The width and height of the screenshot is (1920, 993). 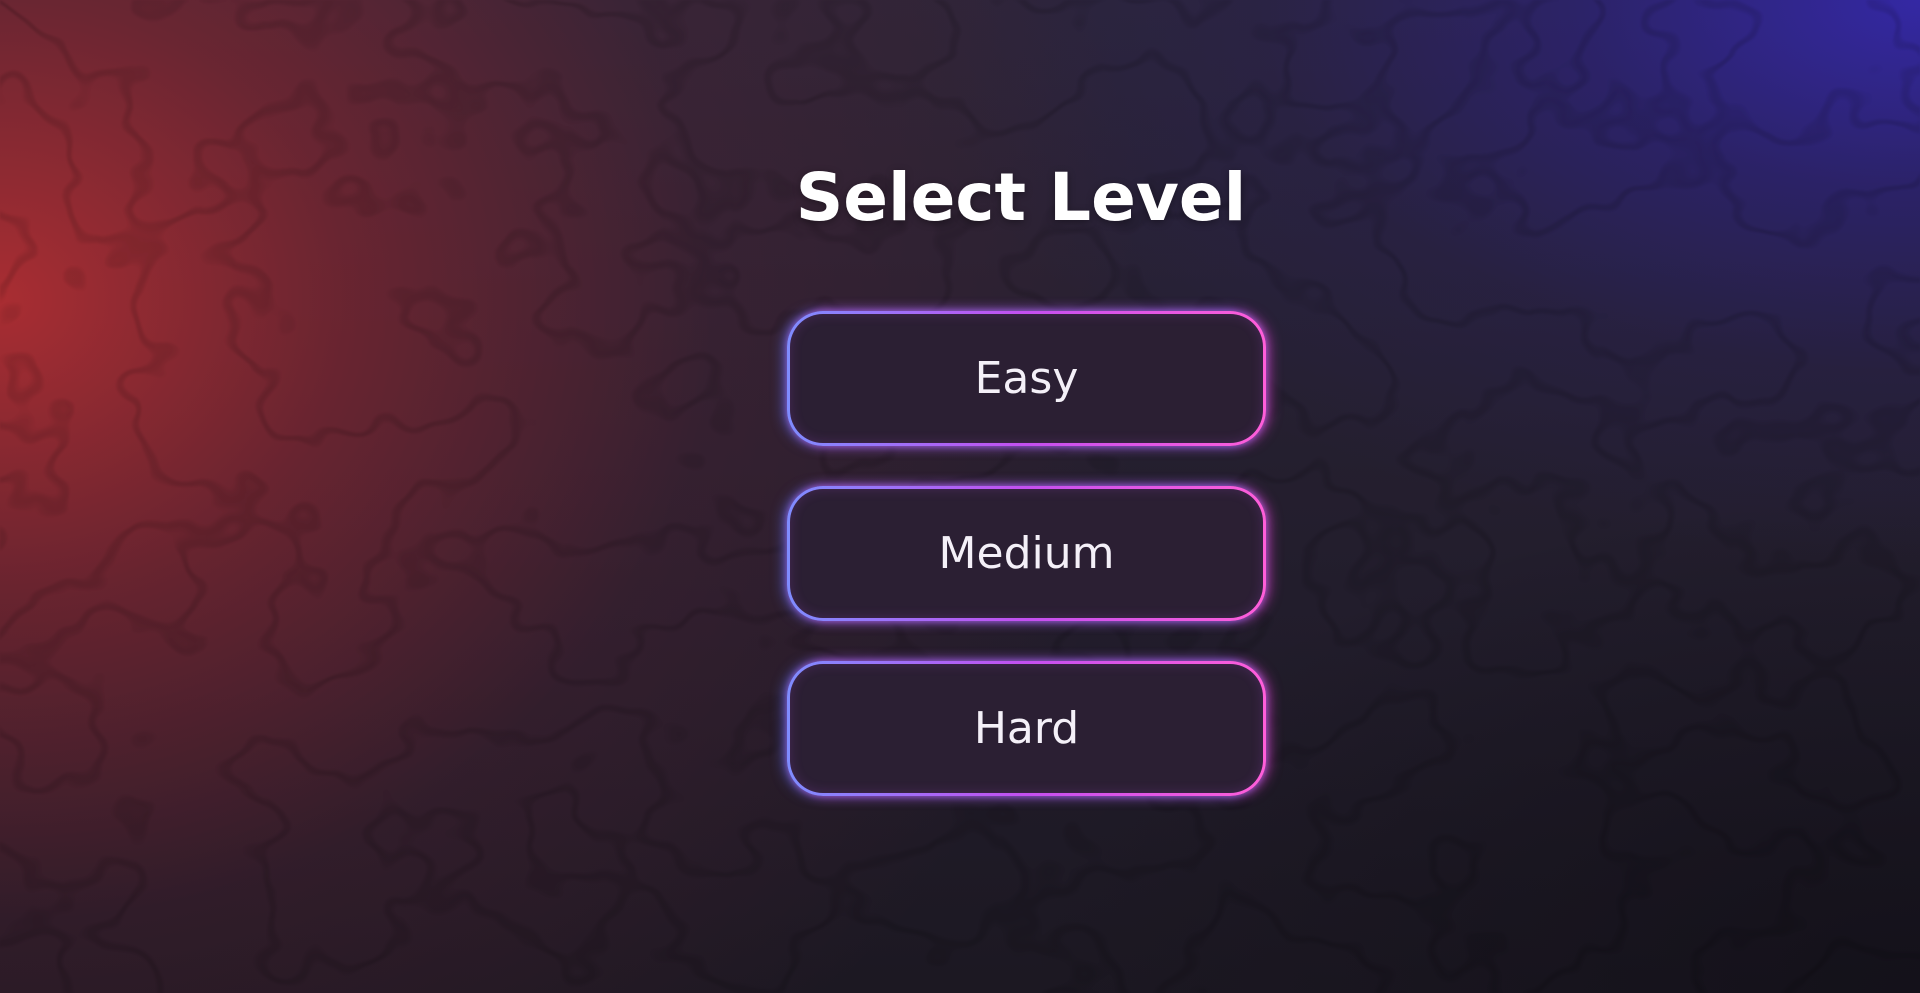 What do you see at coordinates (1021, 197) in the screenshot?
I see `page-title: Select Level` at bounding box center [1021, 197].